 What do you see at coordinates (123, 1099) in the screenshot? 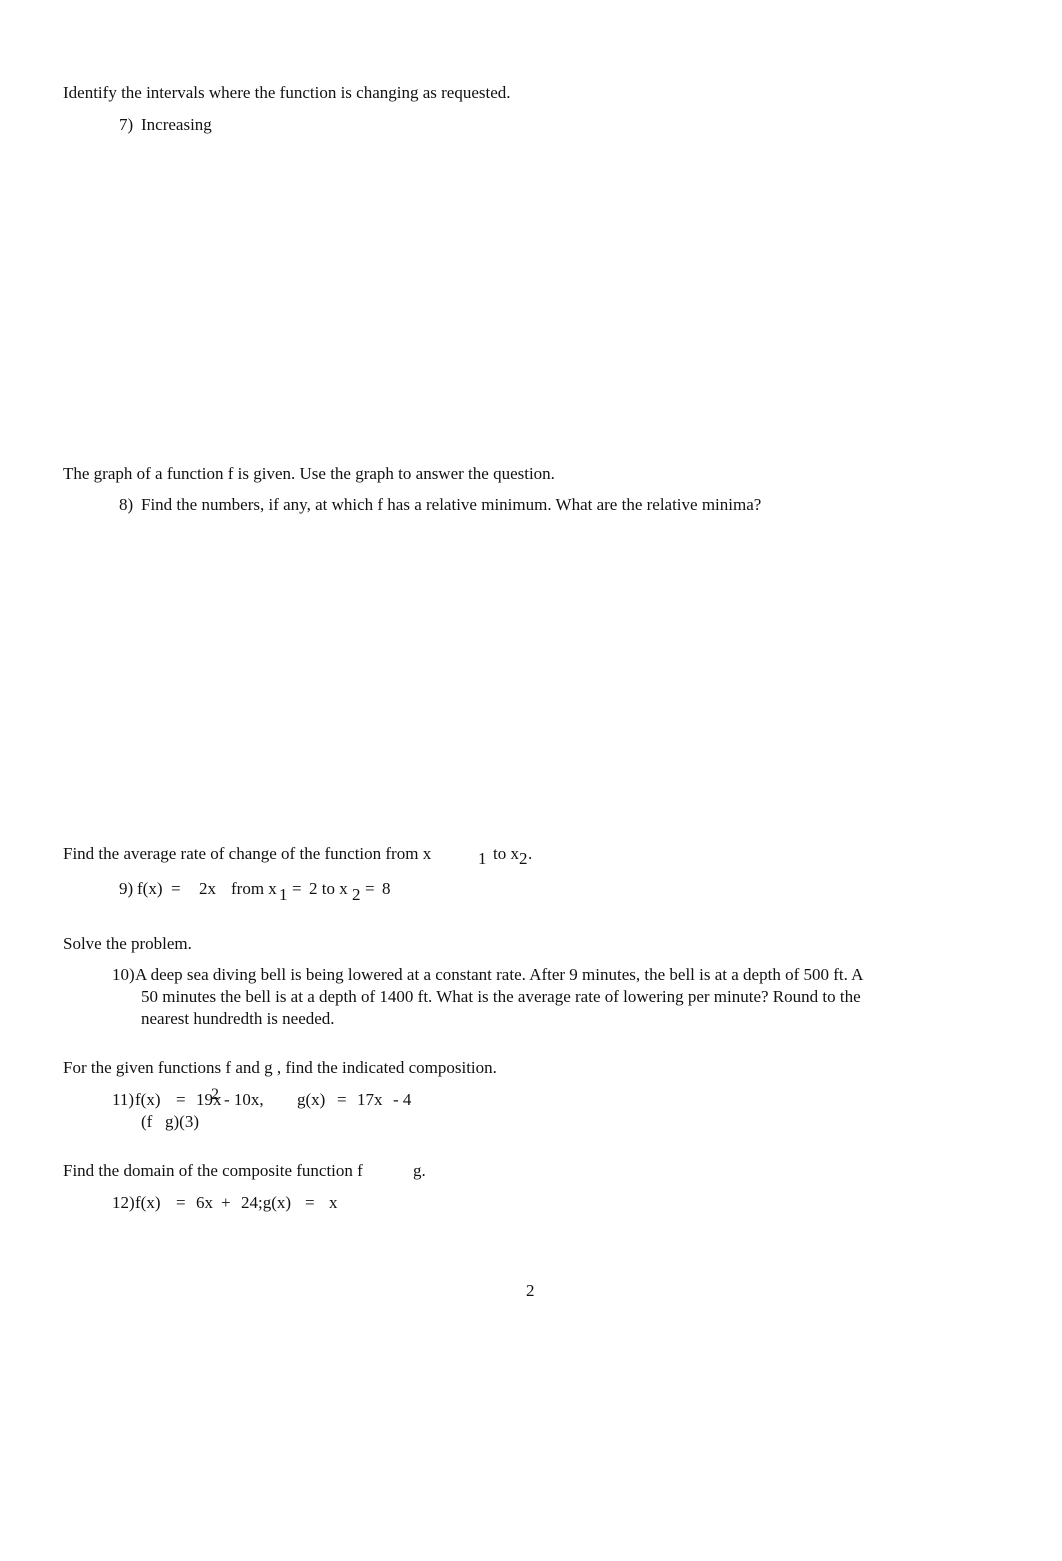
I see `problem-number-11: 11)` at bounding box center [123, 1099].